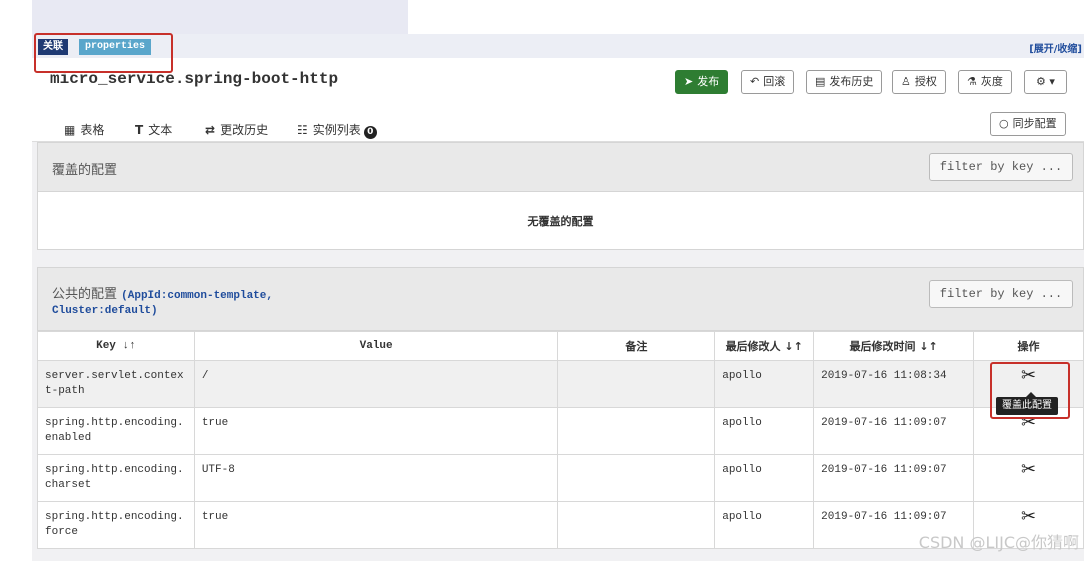 The image size is (1091, 561). What do you see at coordinates (820, 81) in the screenshot?
I see `calendar-icon: ▤` at bounding box center [820, 81].